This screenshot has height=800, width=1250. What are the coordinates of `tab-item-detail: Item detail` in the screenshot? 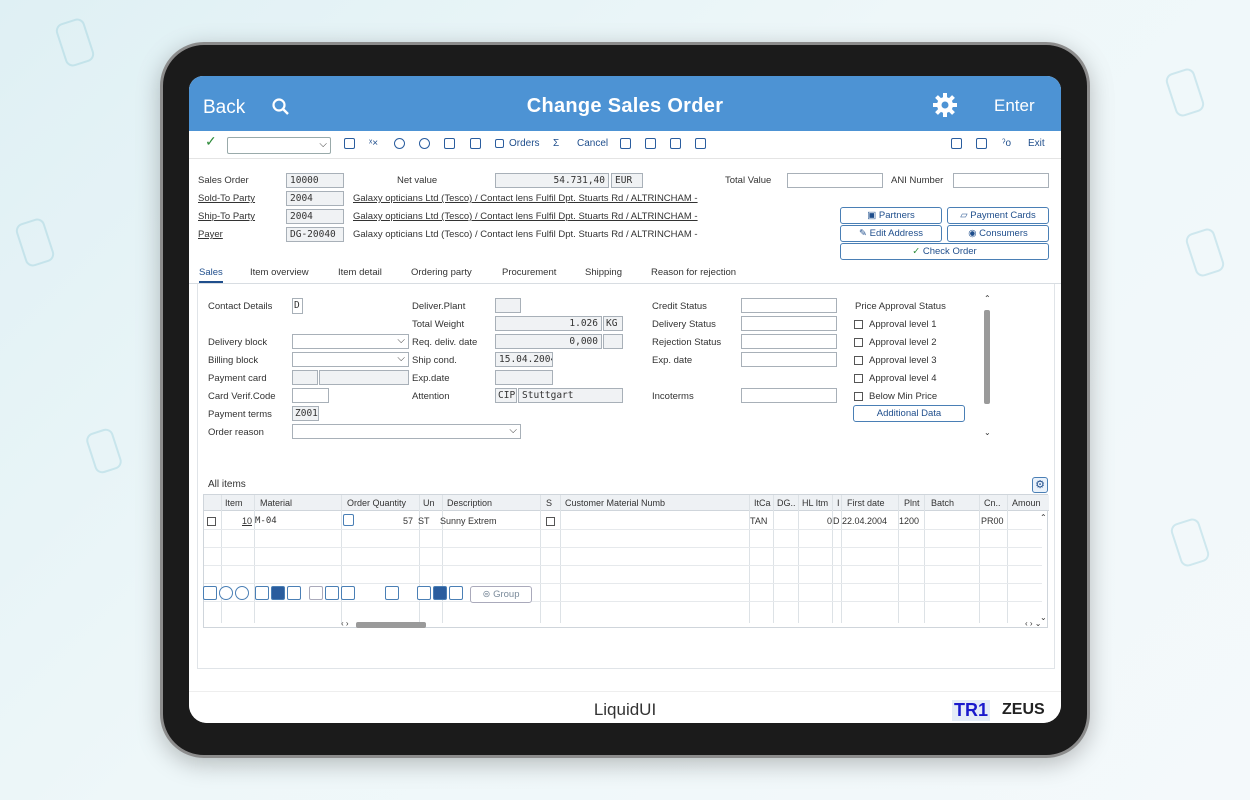 It's located at (360, 272).